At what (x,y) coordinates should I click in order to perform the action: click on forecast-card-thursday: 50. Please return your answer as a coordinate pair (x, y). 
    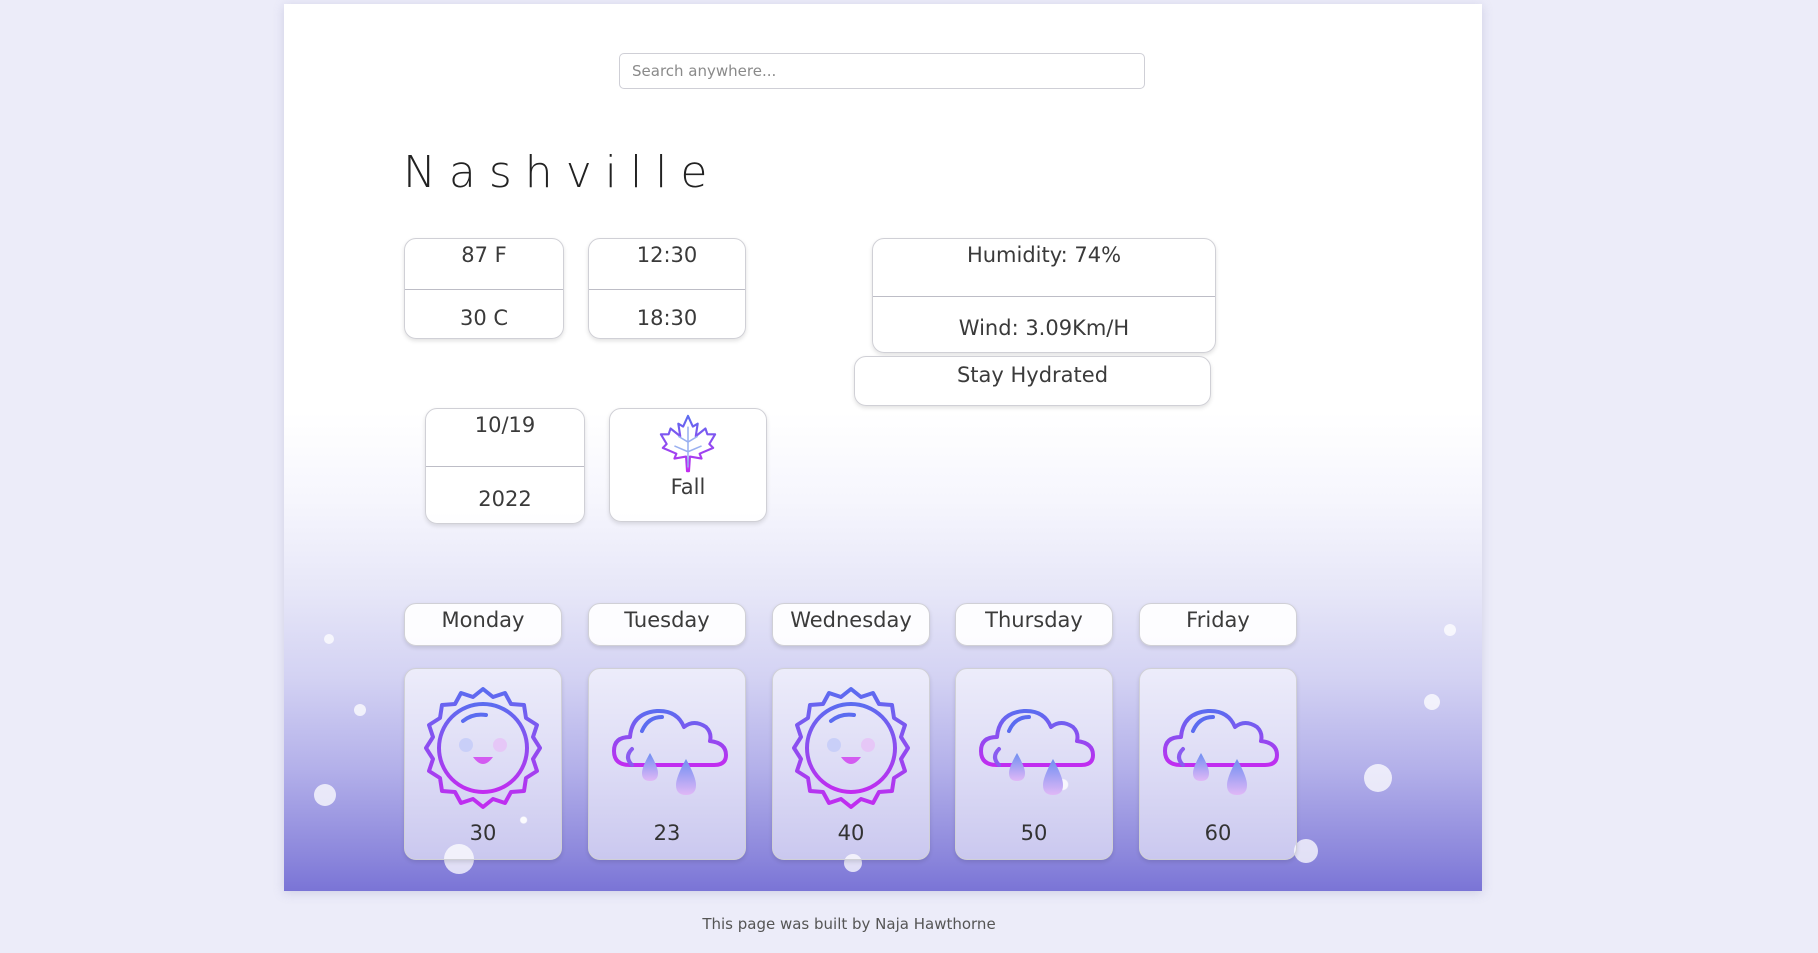
    Looking at the image, I should click on (1034, 764).